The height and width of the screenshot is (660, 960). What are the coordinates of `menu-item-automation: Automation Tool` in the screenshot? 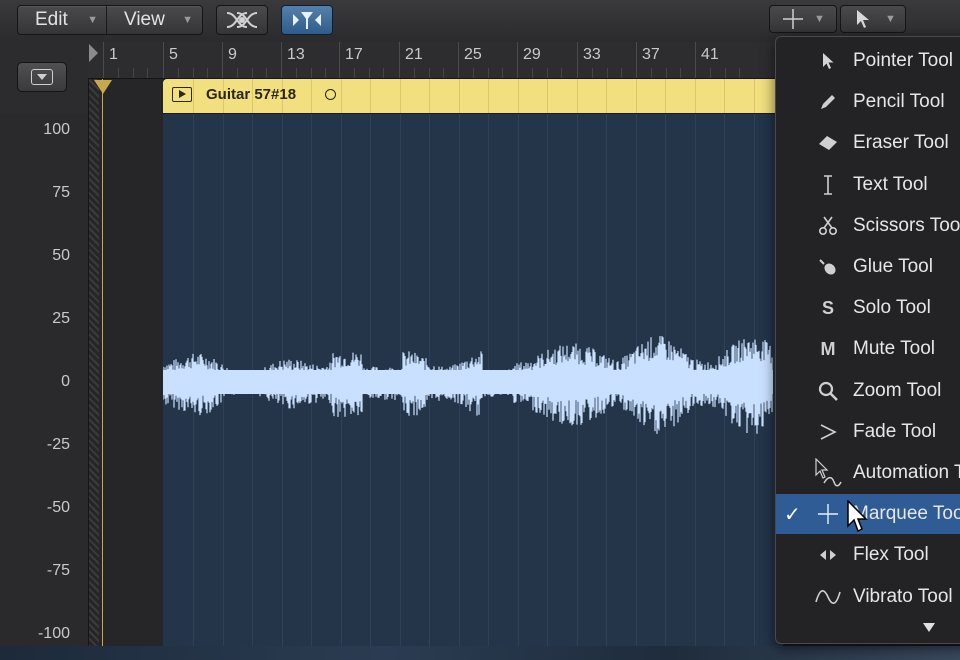 It's located at (868, 473).